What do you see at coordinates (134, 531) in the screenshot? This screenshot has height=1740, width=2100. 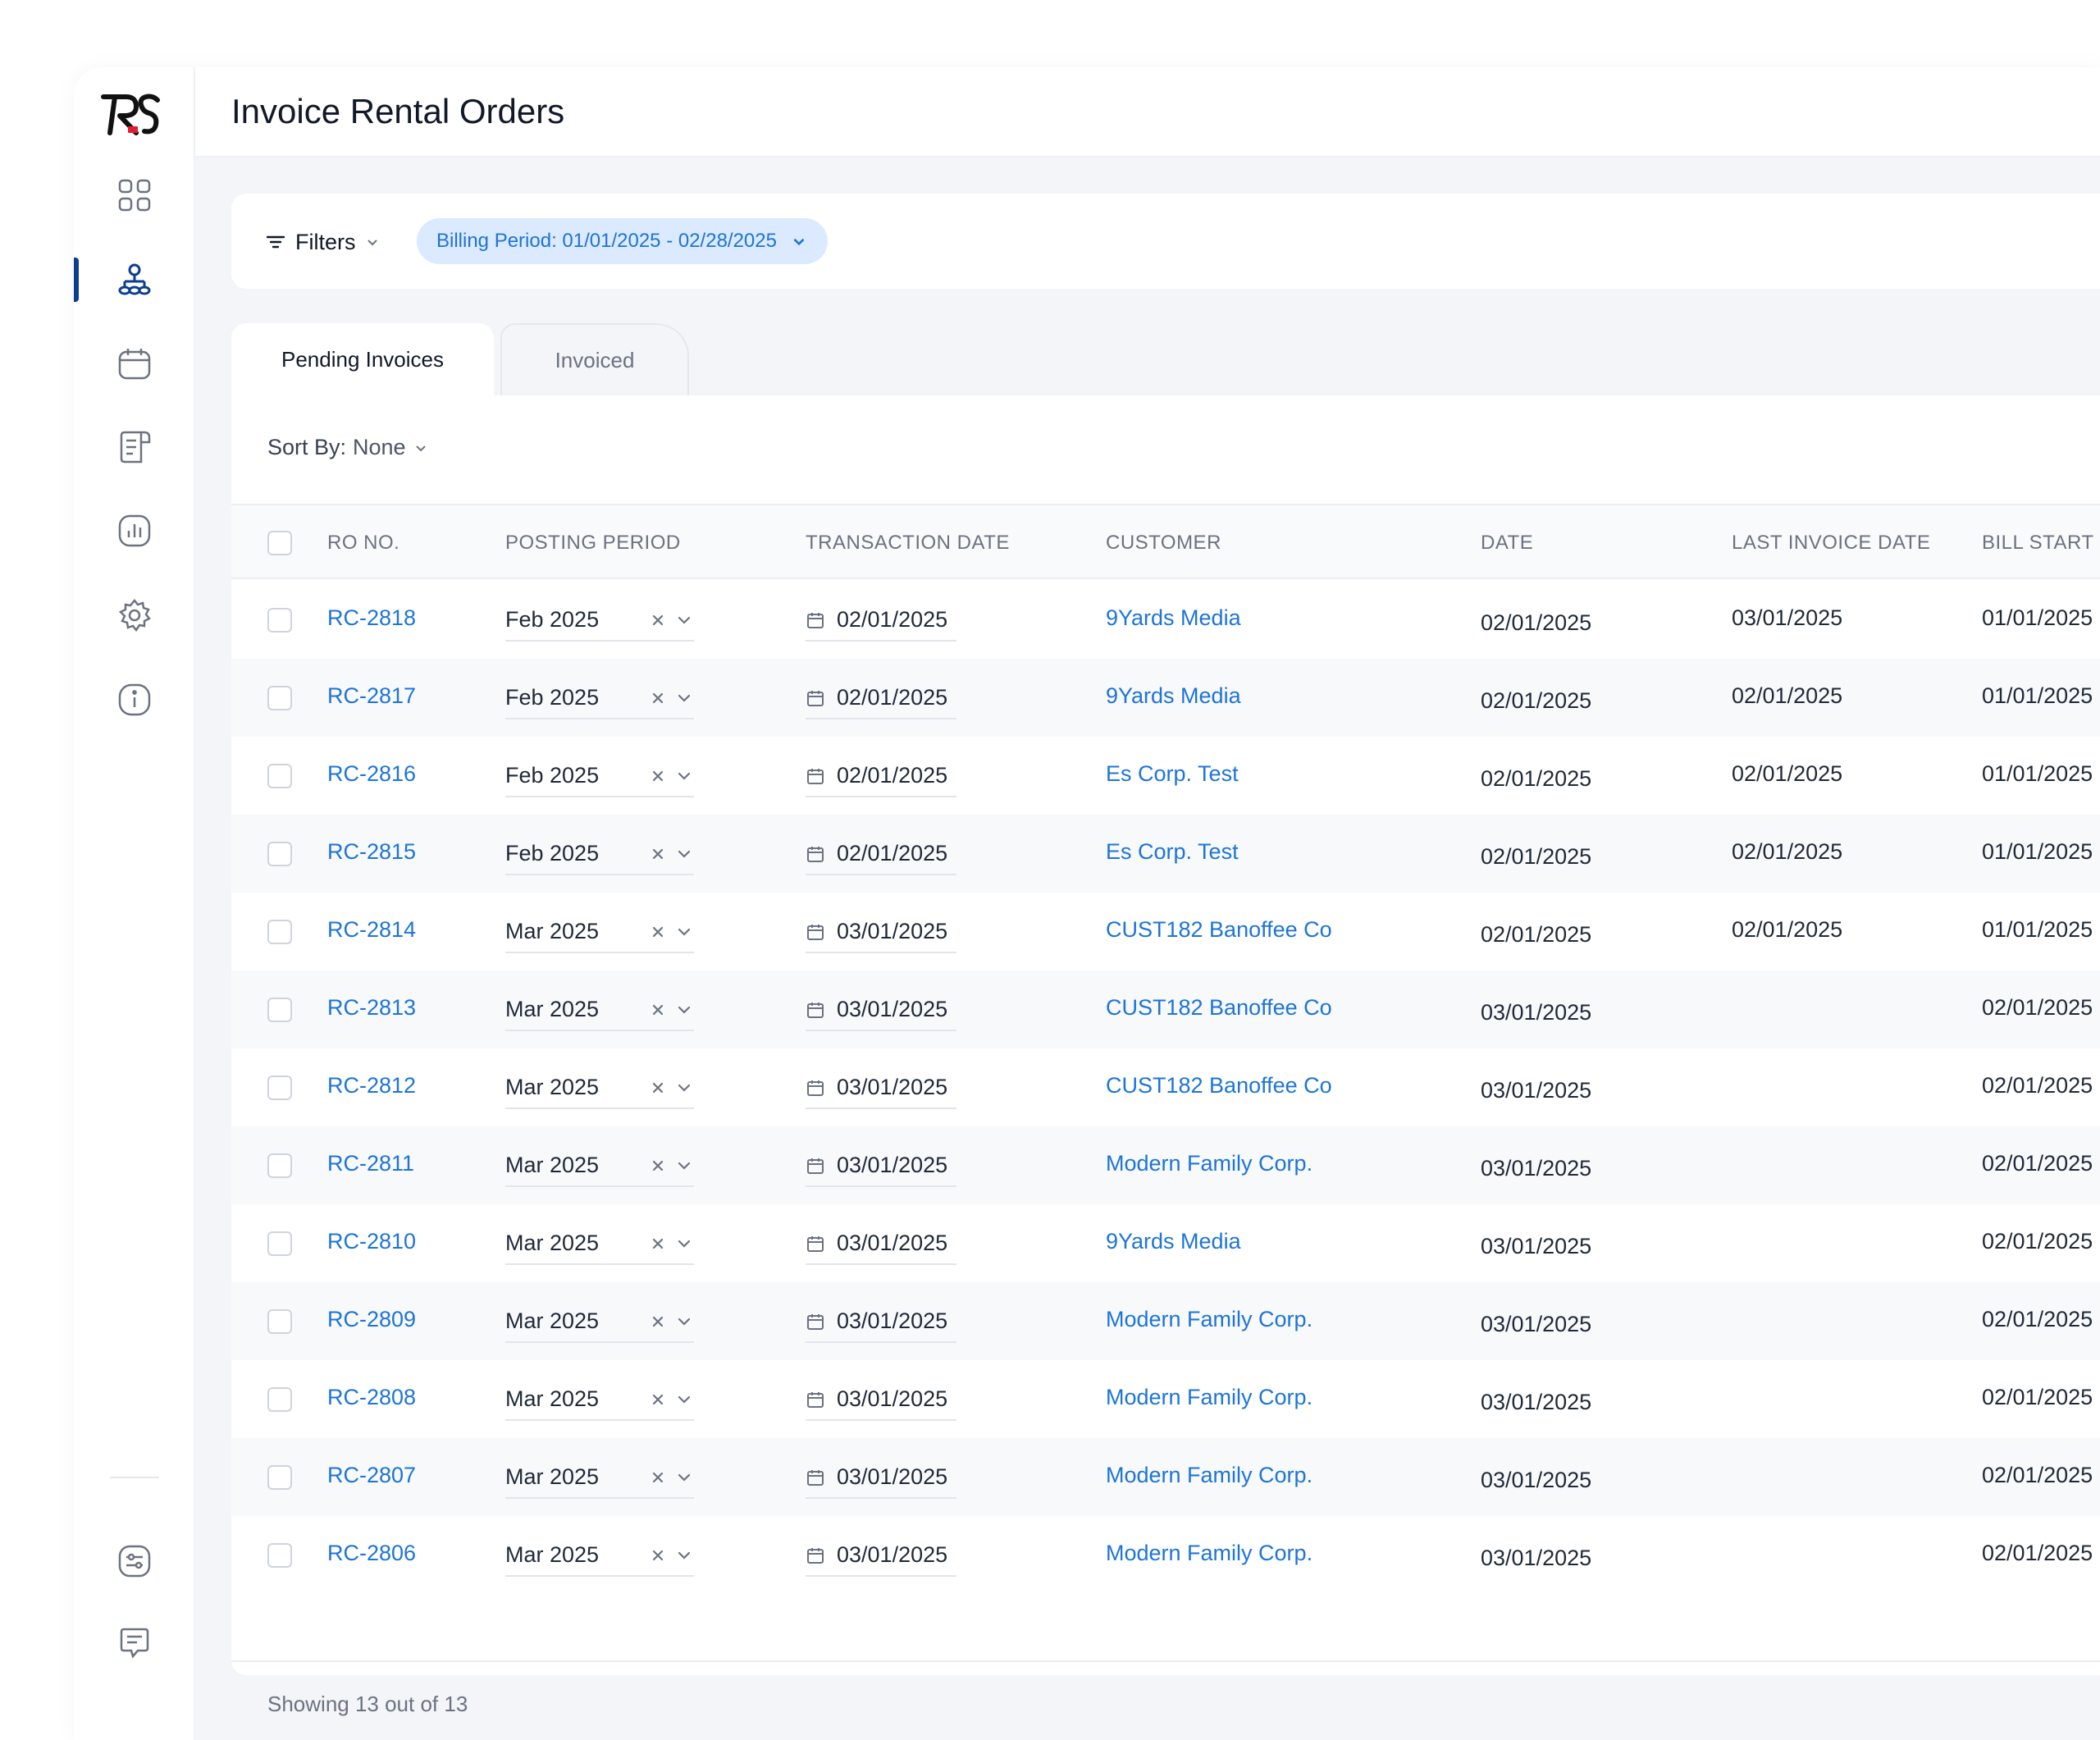 I see `nav-reports` at bounding box center [134, 531].